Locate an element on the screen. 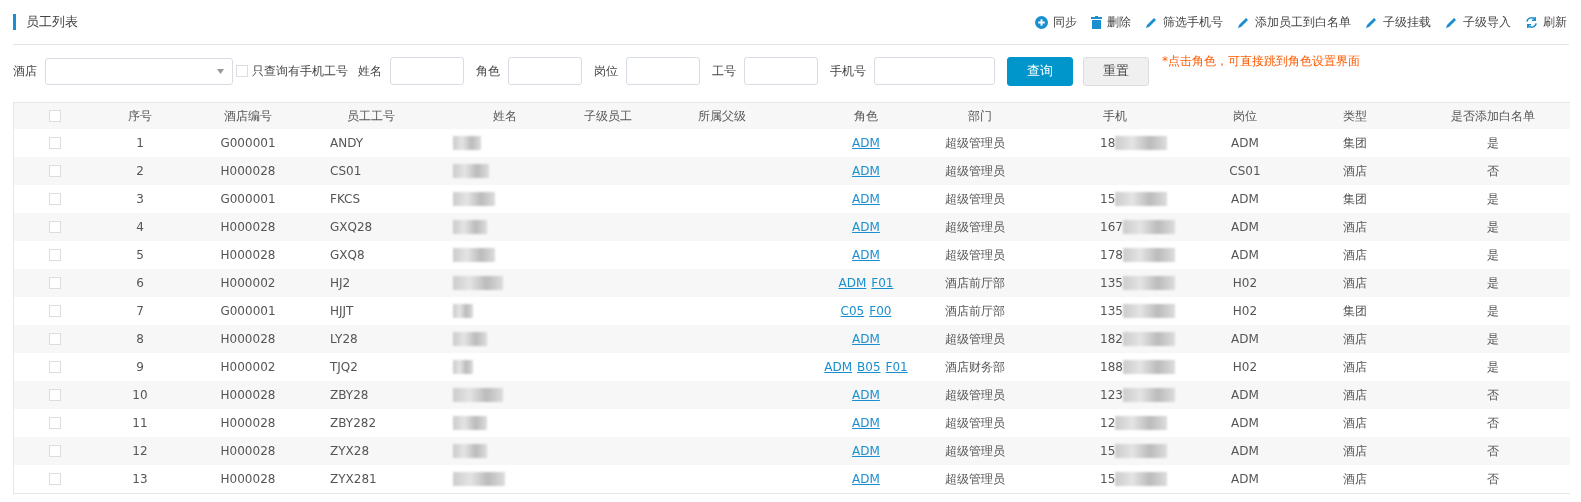 The height and width of the screenshot is (502, 1581). toolbar-button: 子级挂载 is located at coordinates (1398, 22).